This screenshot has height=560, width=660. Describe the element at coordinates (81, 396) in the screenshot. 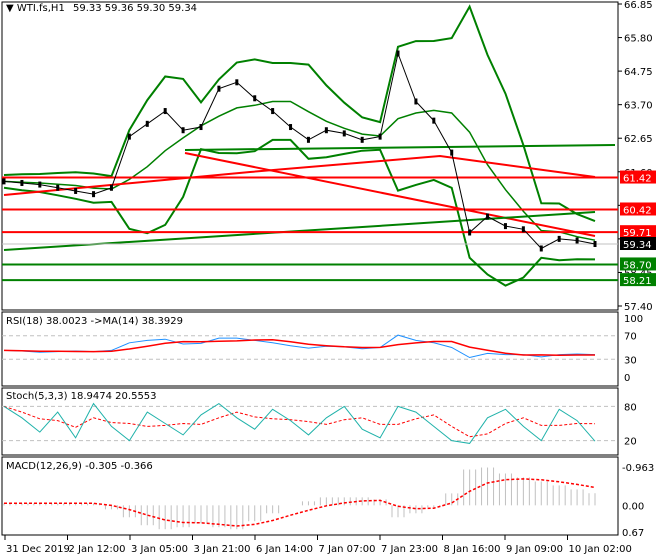

I see `stoch-title: Stoch(5,3,3) 18.9474 20.5553` at that location.